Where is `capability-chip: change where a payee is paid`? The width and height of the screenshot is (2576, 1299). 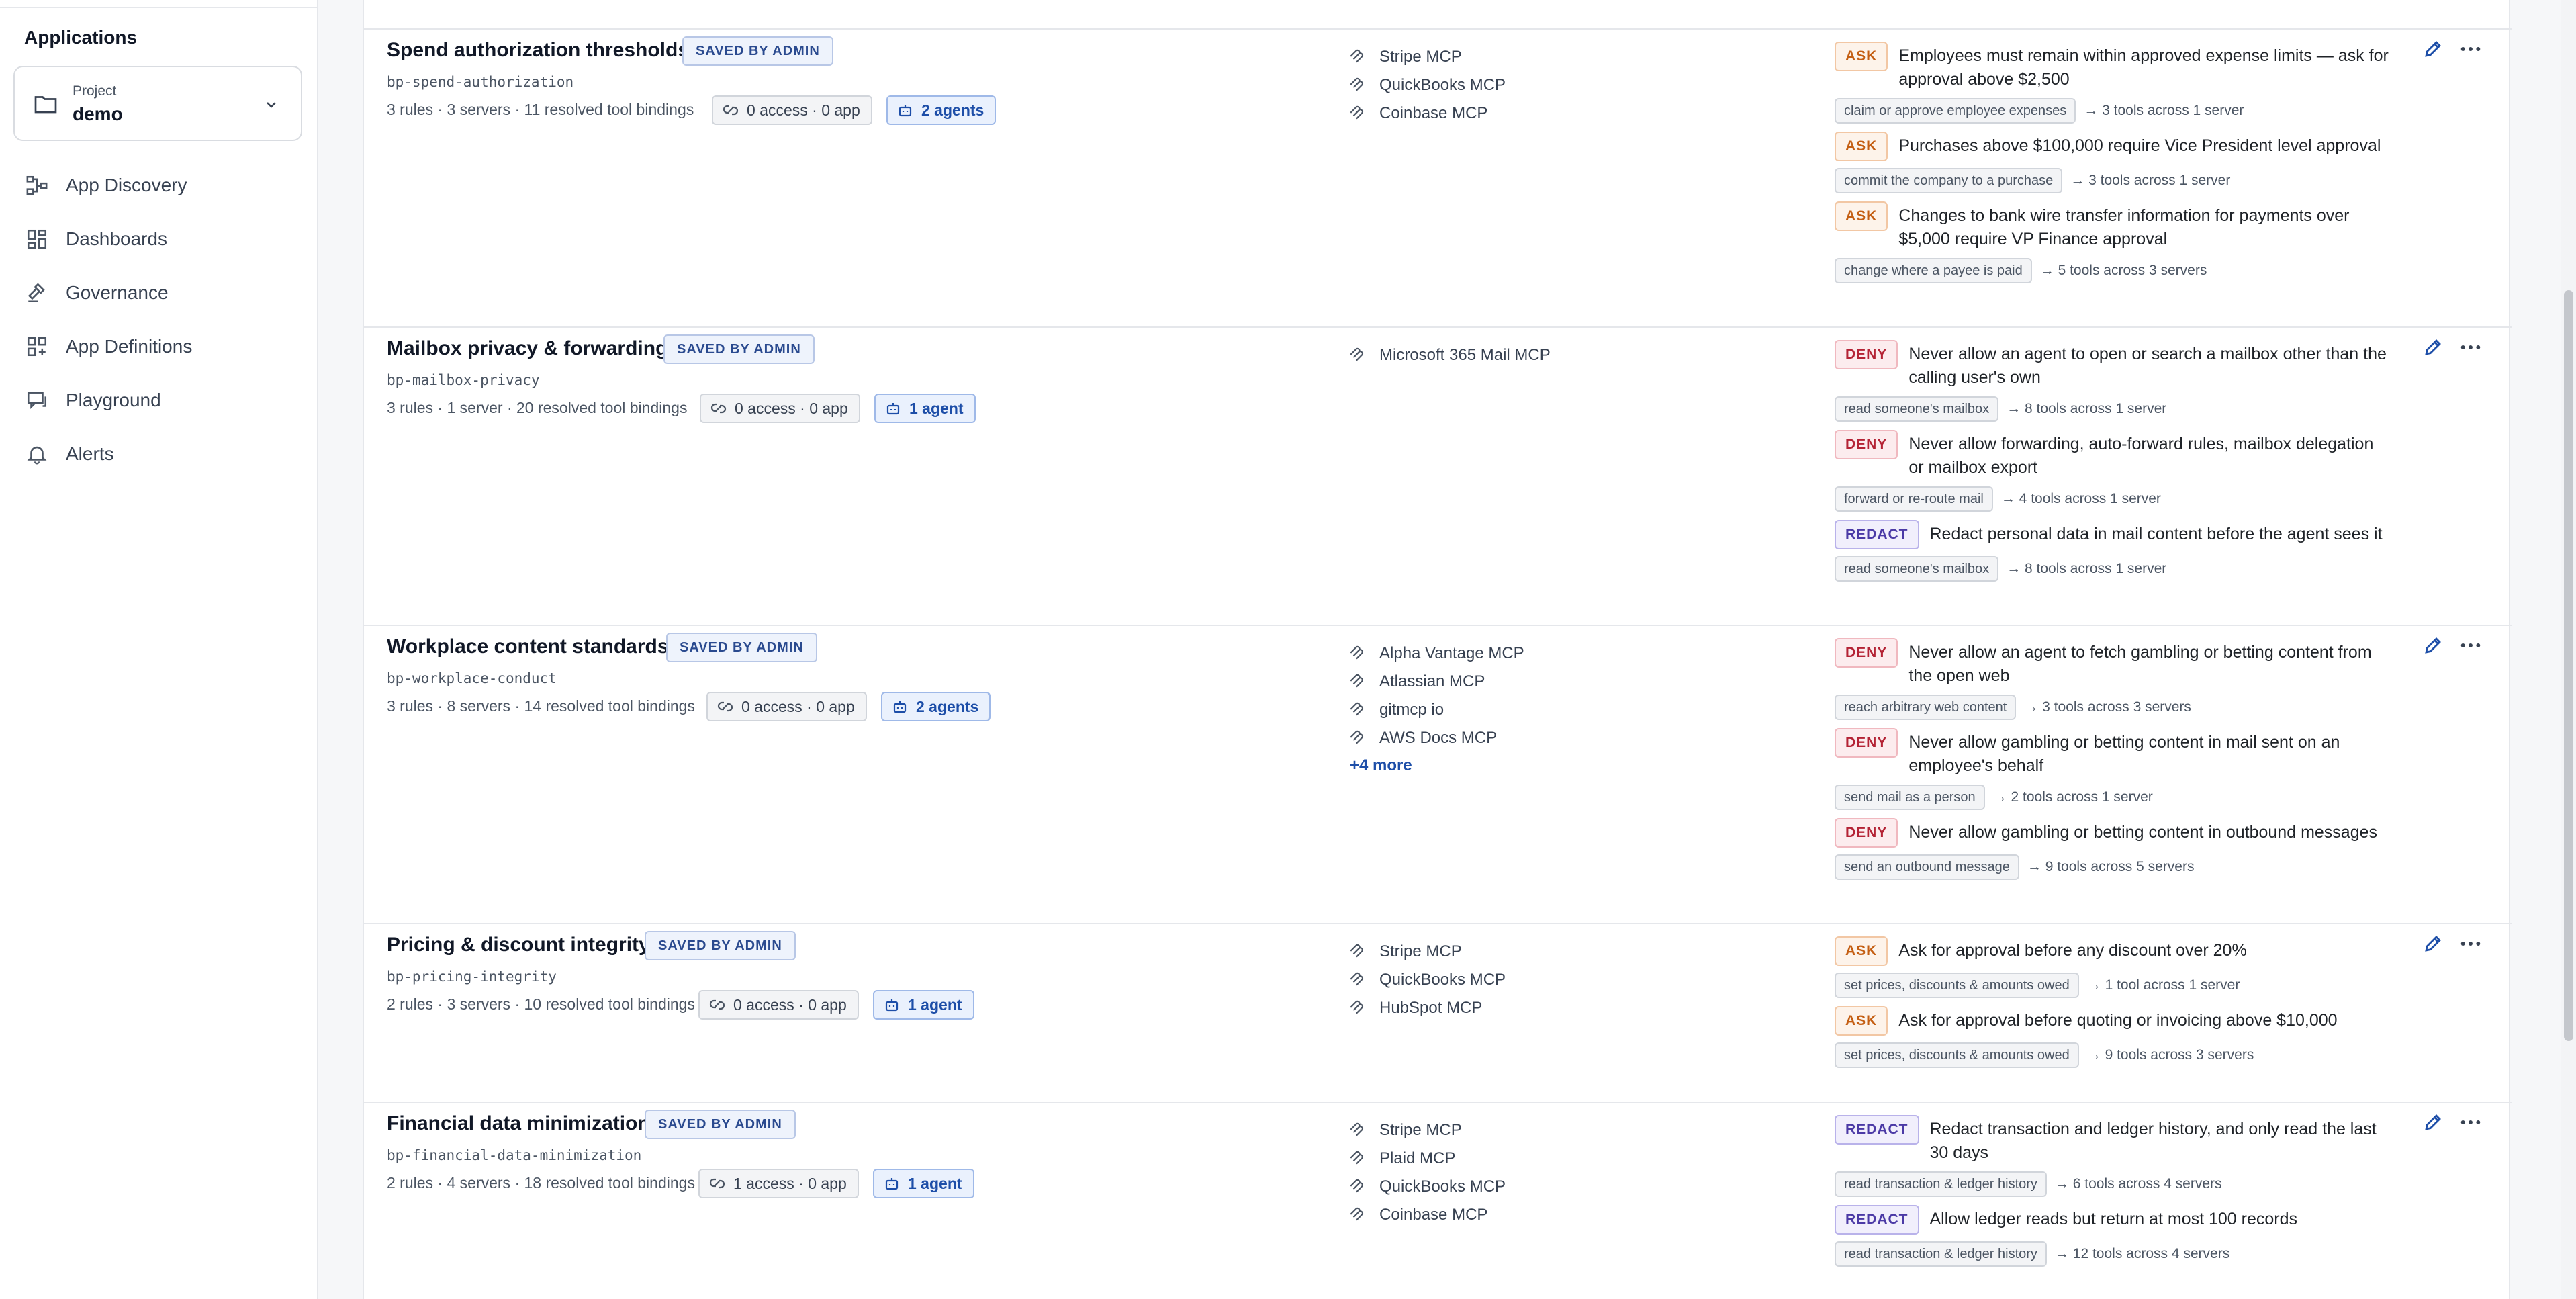
capability-chip: change where a payee is paid is located at coordinates (1933, 270).